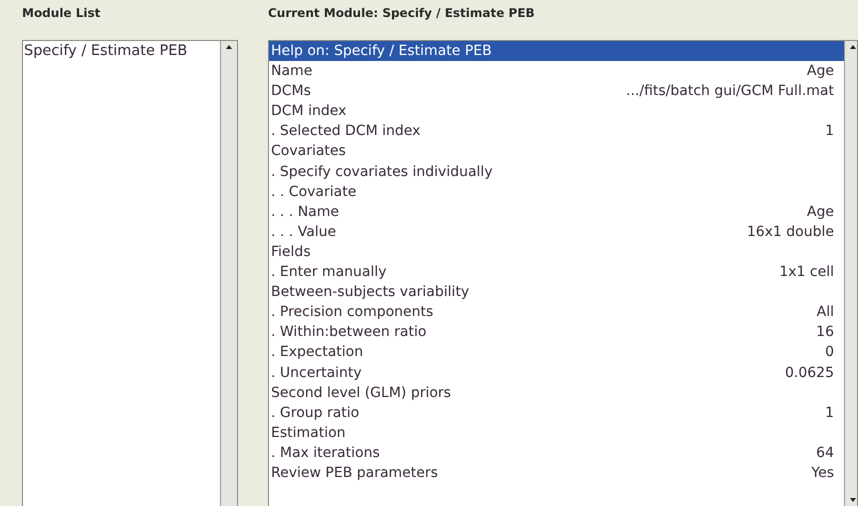 The width and height of the screenshot is (858, 506). What do you see at coordinates (315, 413) in the screenshot?
I see `row-label: . Group ratio` at bounding box center [315, 413].